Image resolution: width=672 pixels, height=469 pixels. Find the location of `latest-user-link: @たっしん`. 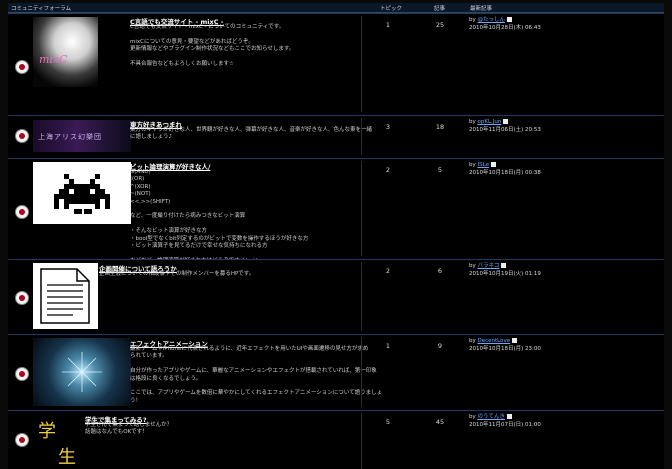

latest-user-link: @たっしん is located at coordinates (492, 20).